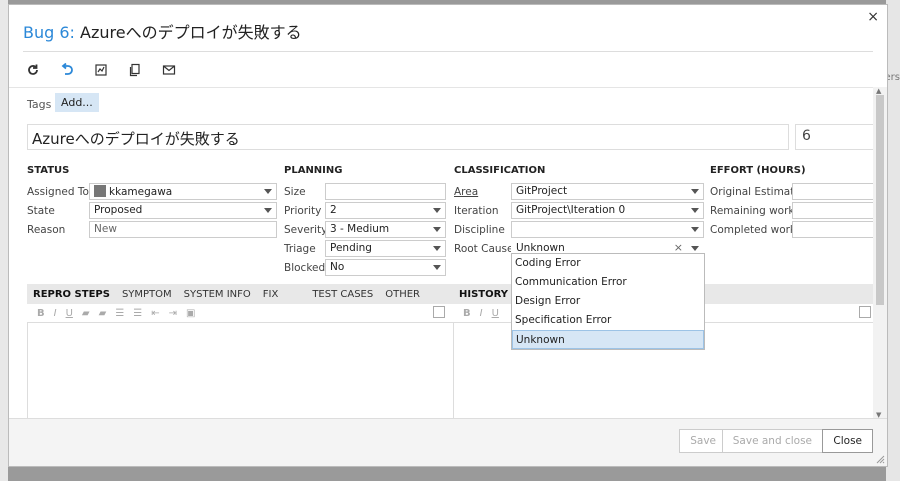  Describe the element at coordinates (190, 313) in the screenshot. I see `image-icon: ▣` at that location.